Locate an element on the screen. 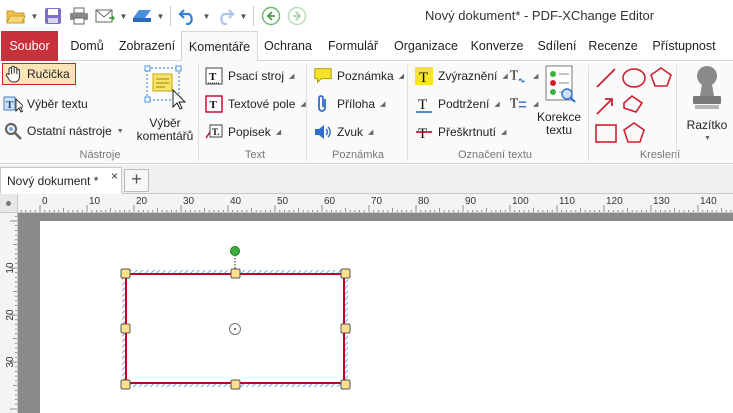 The height and width of the screenshot is (413, 733). vertical-ruler: 10 20 30 is located at coordinates (9, 313).